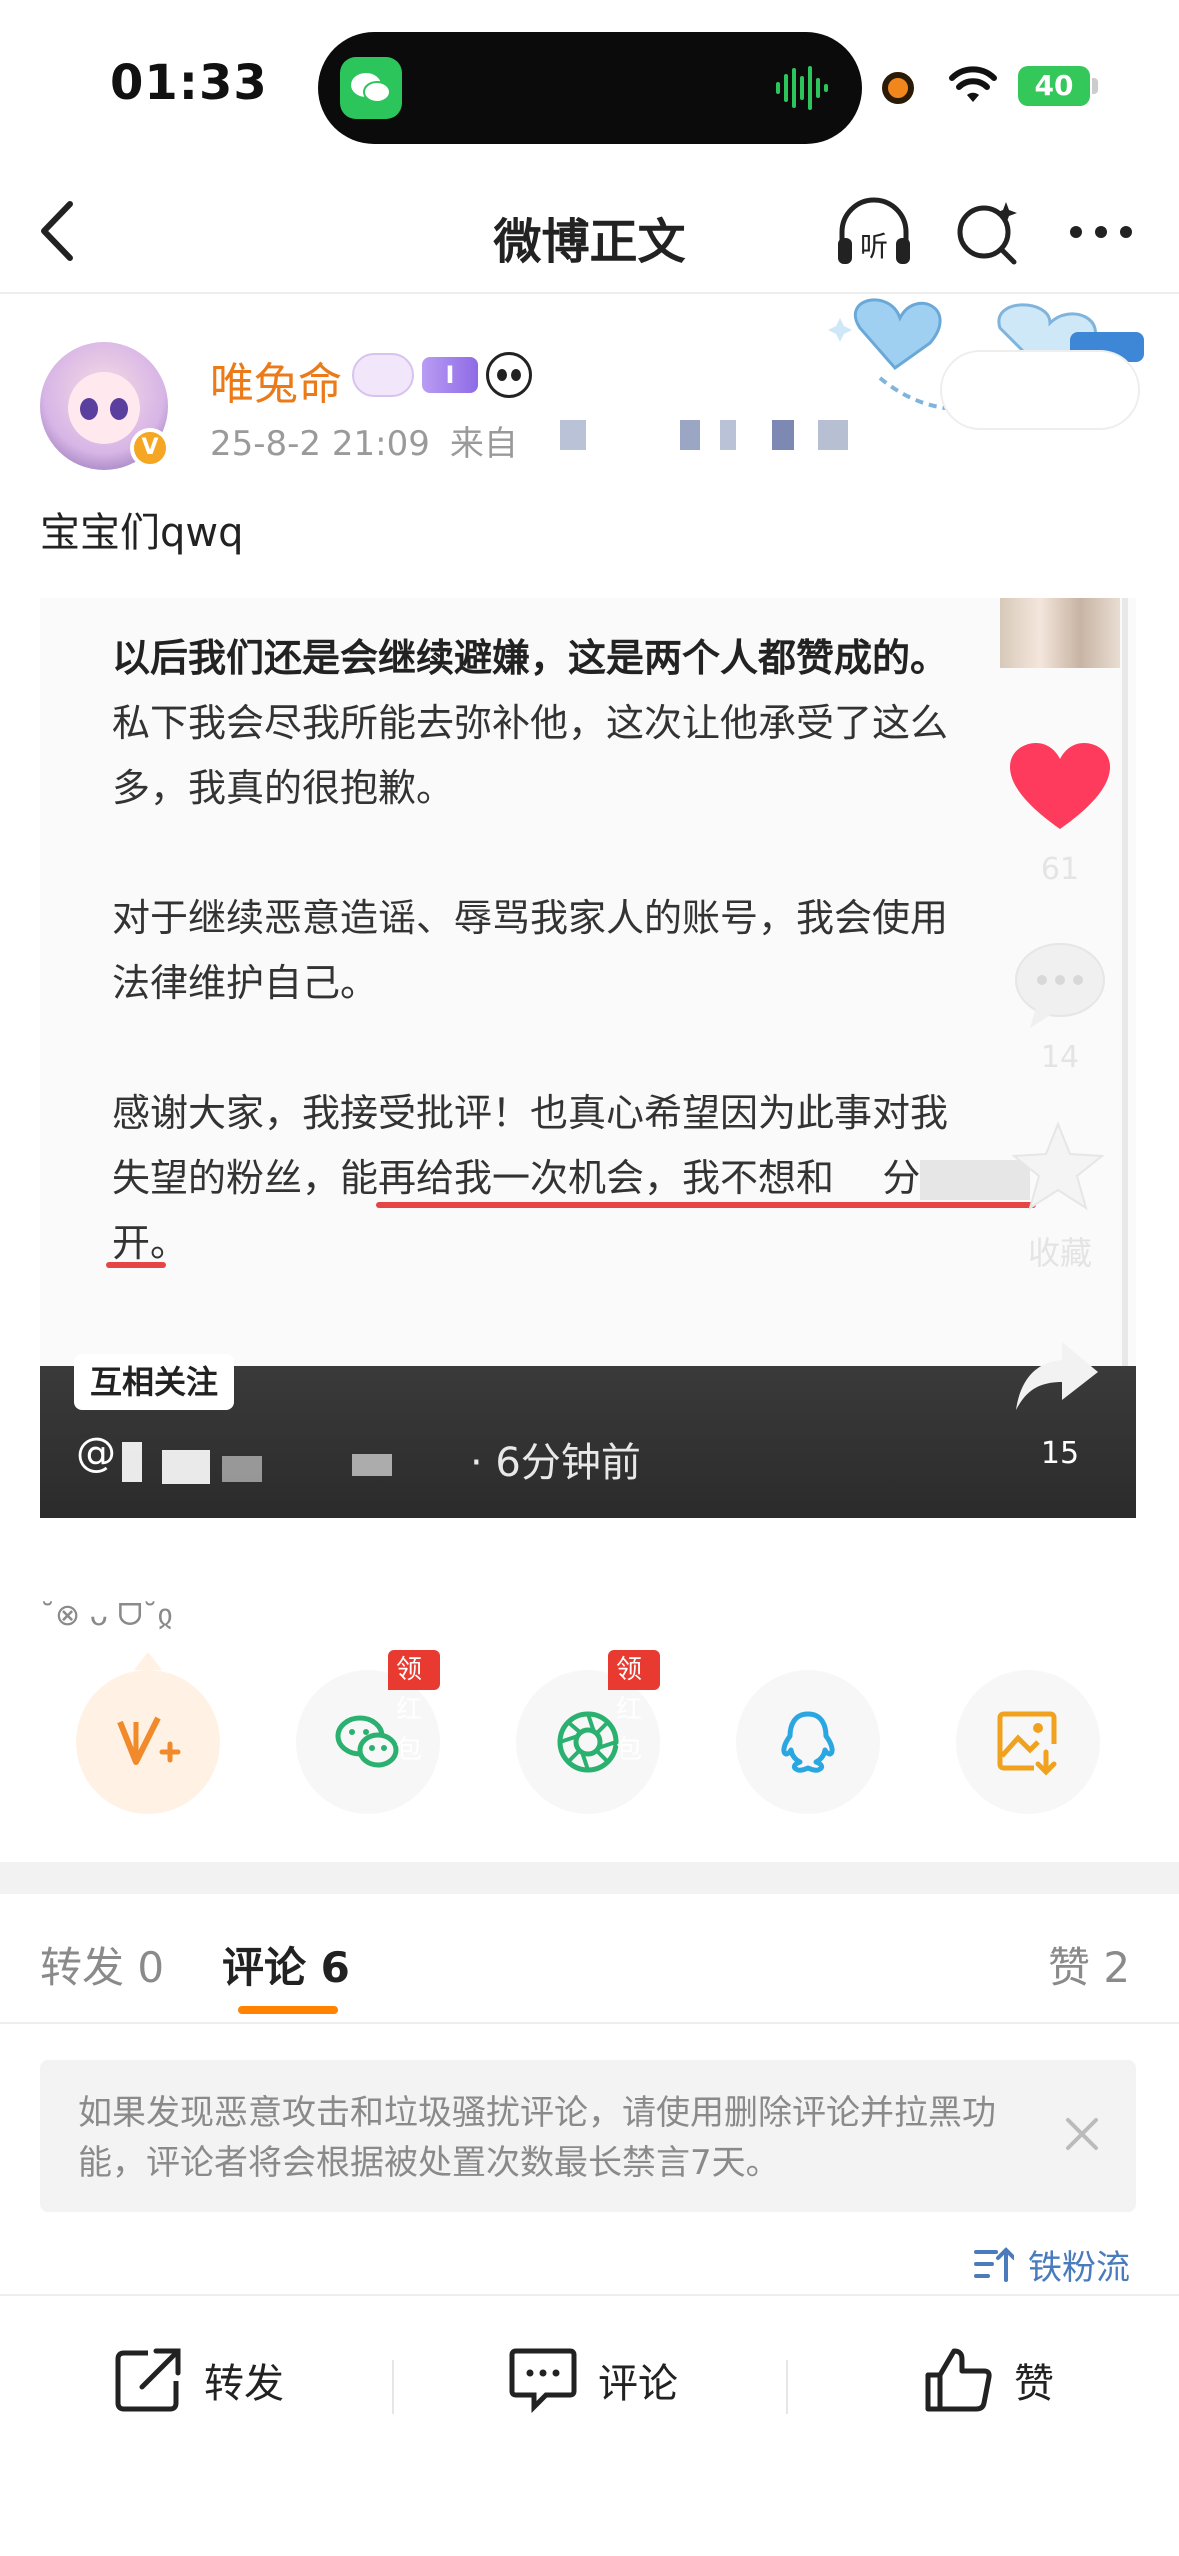  I want to click on search-icon, so click(988, 232).